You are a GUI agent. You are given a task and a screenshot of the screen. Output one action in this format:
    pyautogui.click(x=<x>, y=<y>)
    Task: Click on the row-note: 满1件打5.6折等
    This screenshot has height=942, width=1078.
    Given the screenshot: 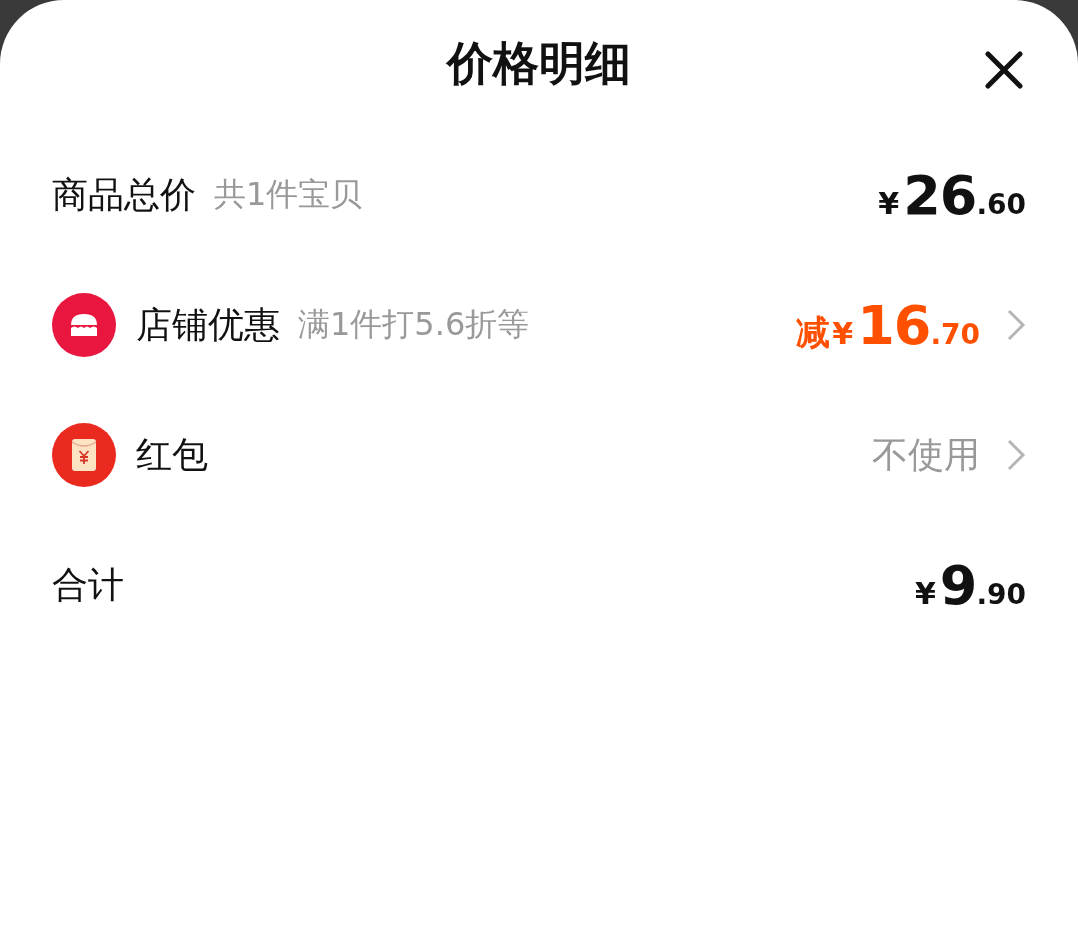 What is the action you would take?
    pyautogui.click(x=414, y=324)
    